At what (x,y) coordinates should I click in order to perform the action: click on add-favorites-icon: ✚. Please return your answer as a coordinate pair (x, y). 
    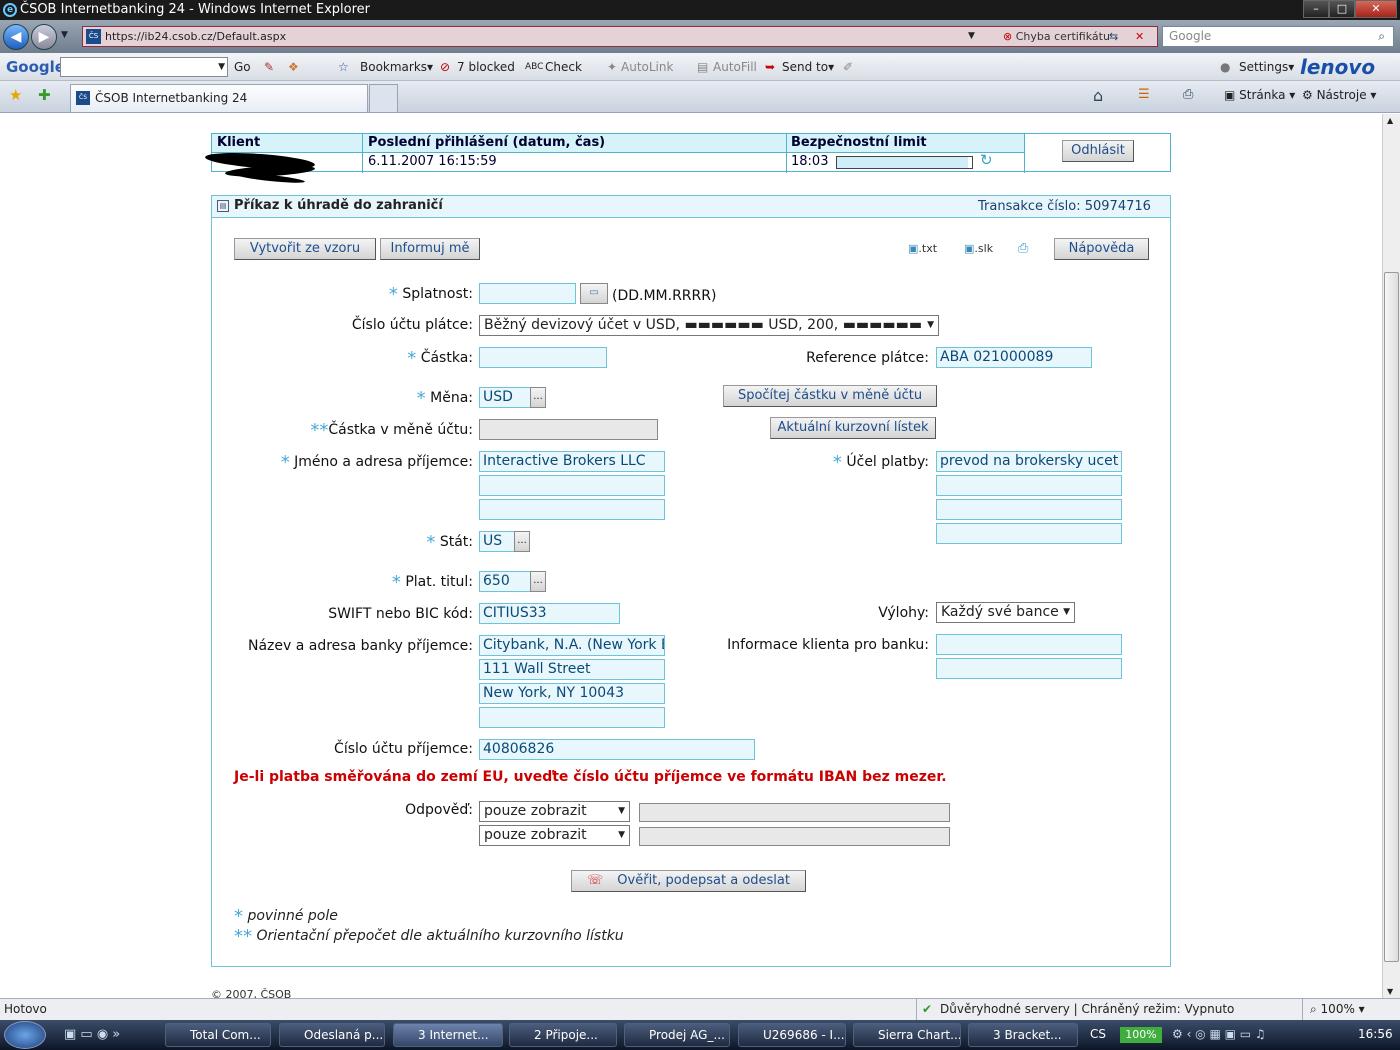
    Looking at the image, I should click on (44, 95).